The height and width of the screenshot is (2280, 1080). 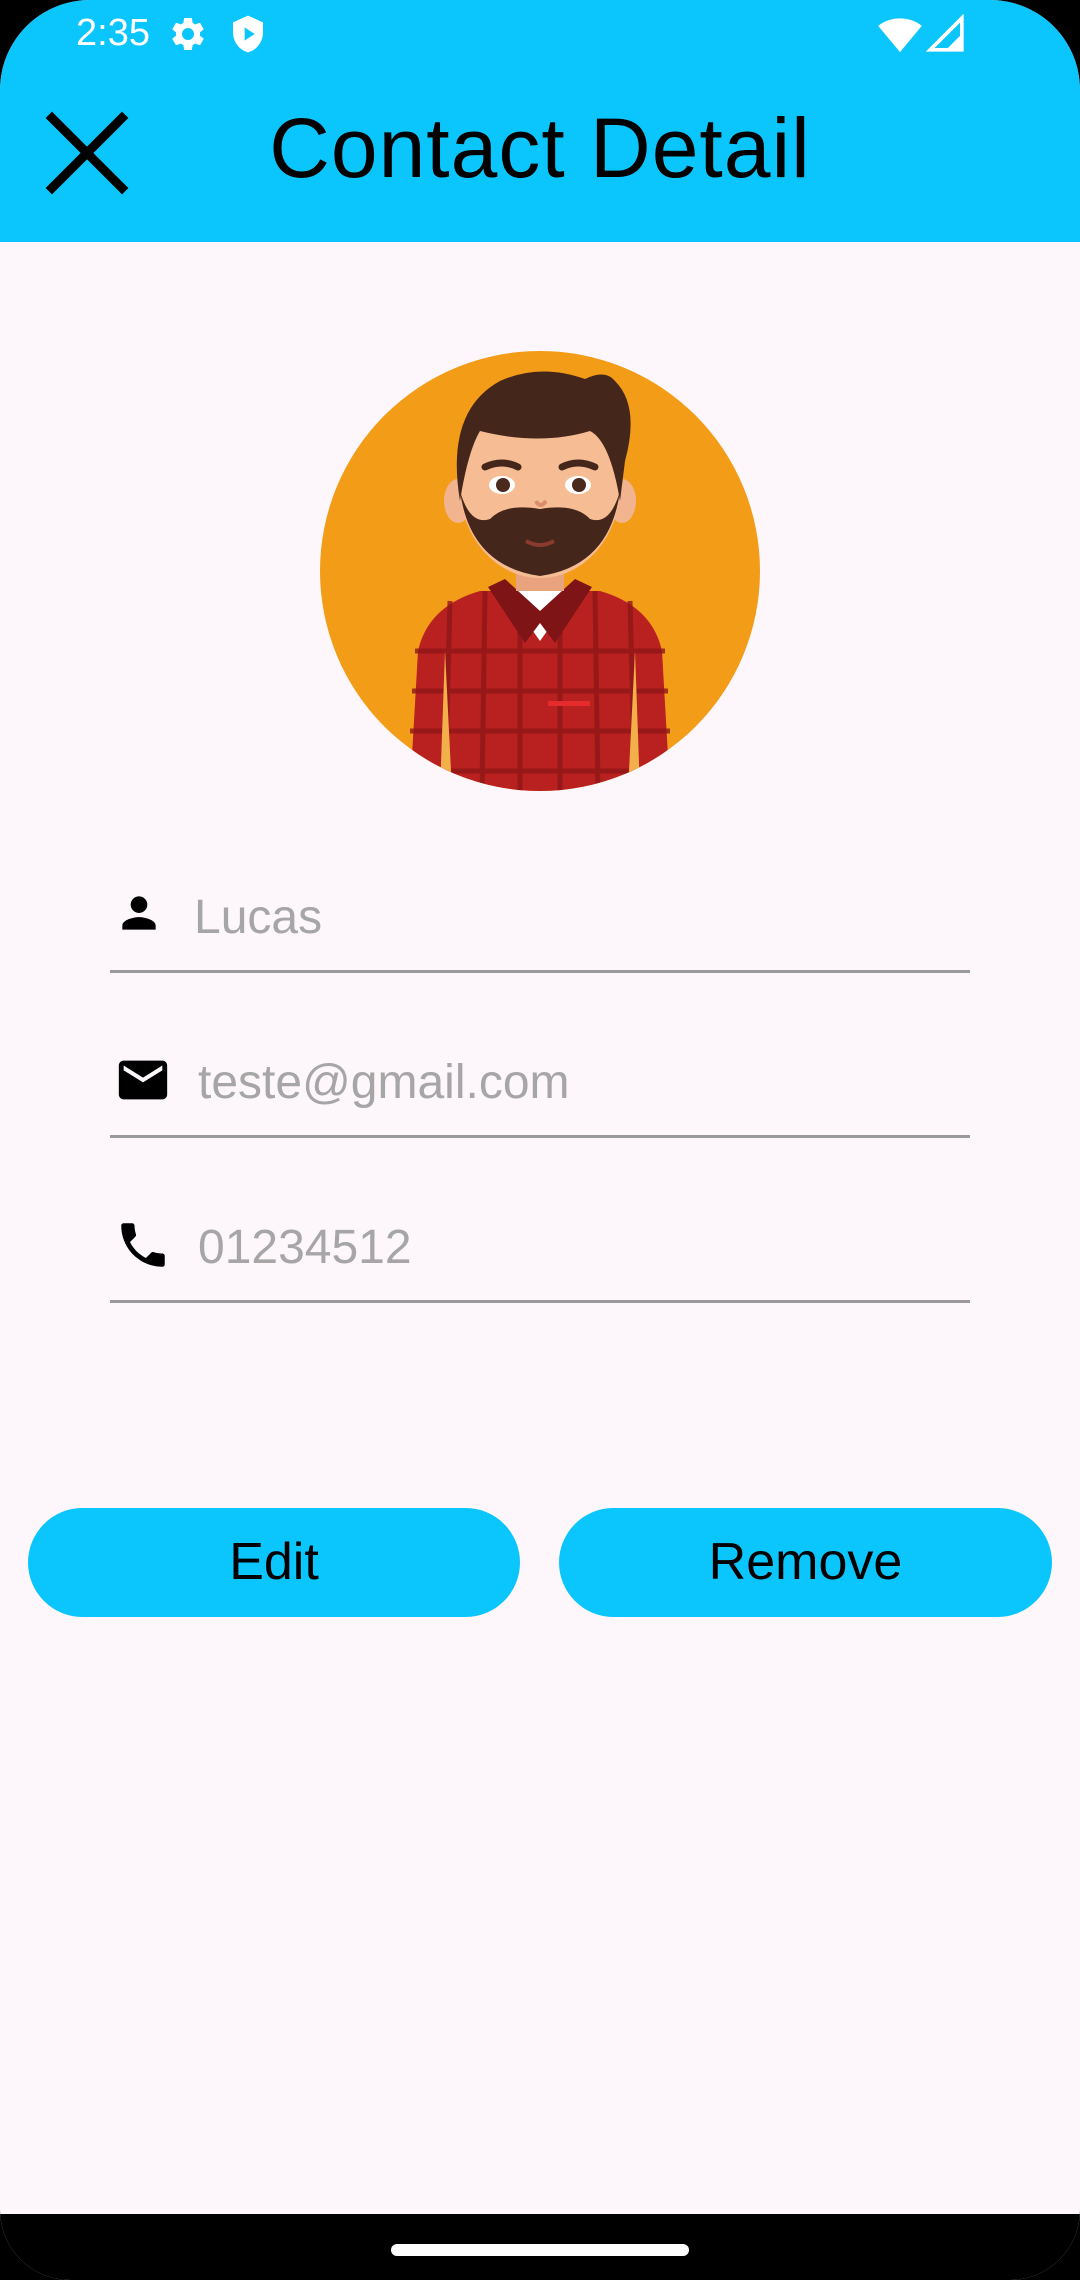 I want to click on bearded-man-avatar-icon, so click(x=540, y=581).